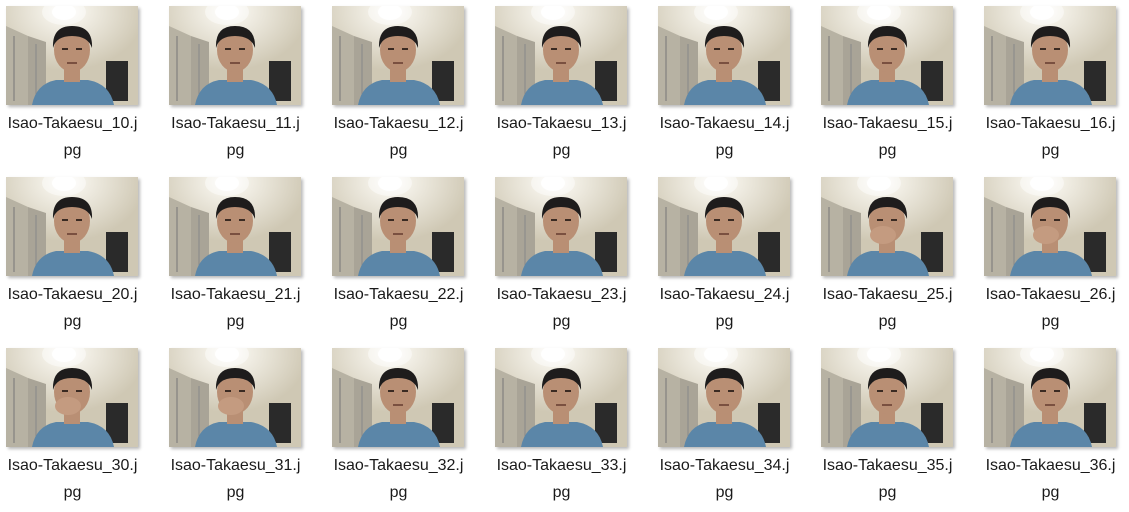 This screenshot has height=512, width=1129. What do you see at coordinates (1050, 479) in the screenshot?
I see `file-name-label: Isao-Takaesu_36.jpg` at bounding box center [1050, 479].